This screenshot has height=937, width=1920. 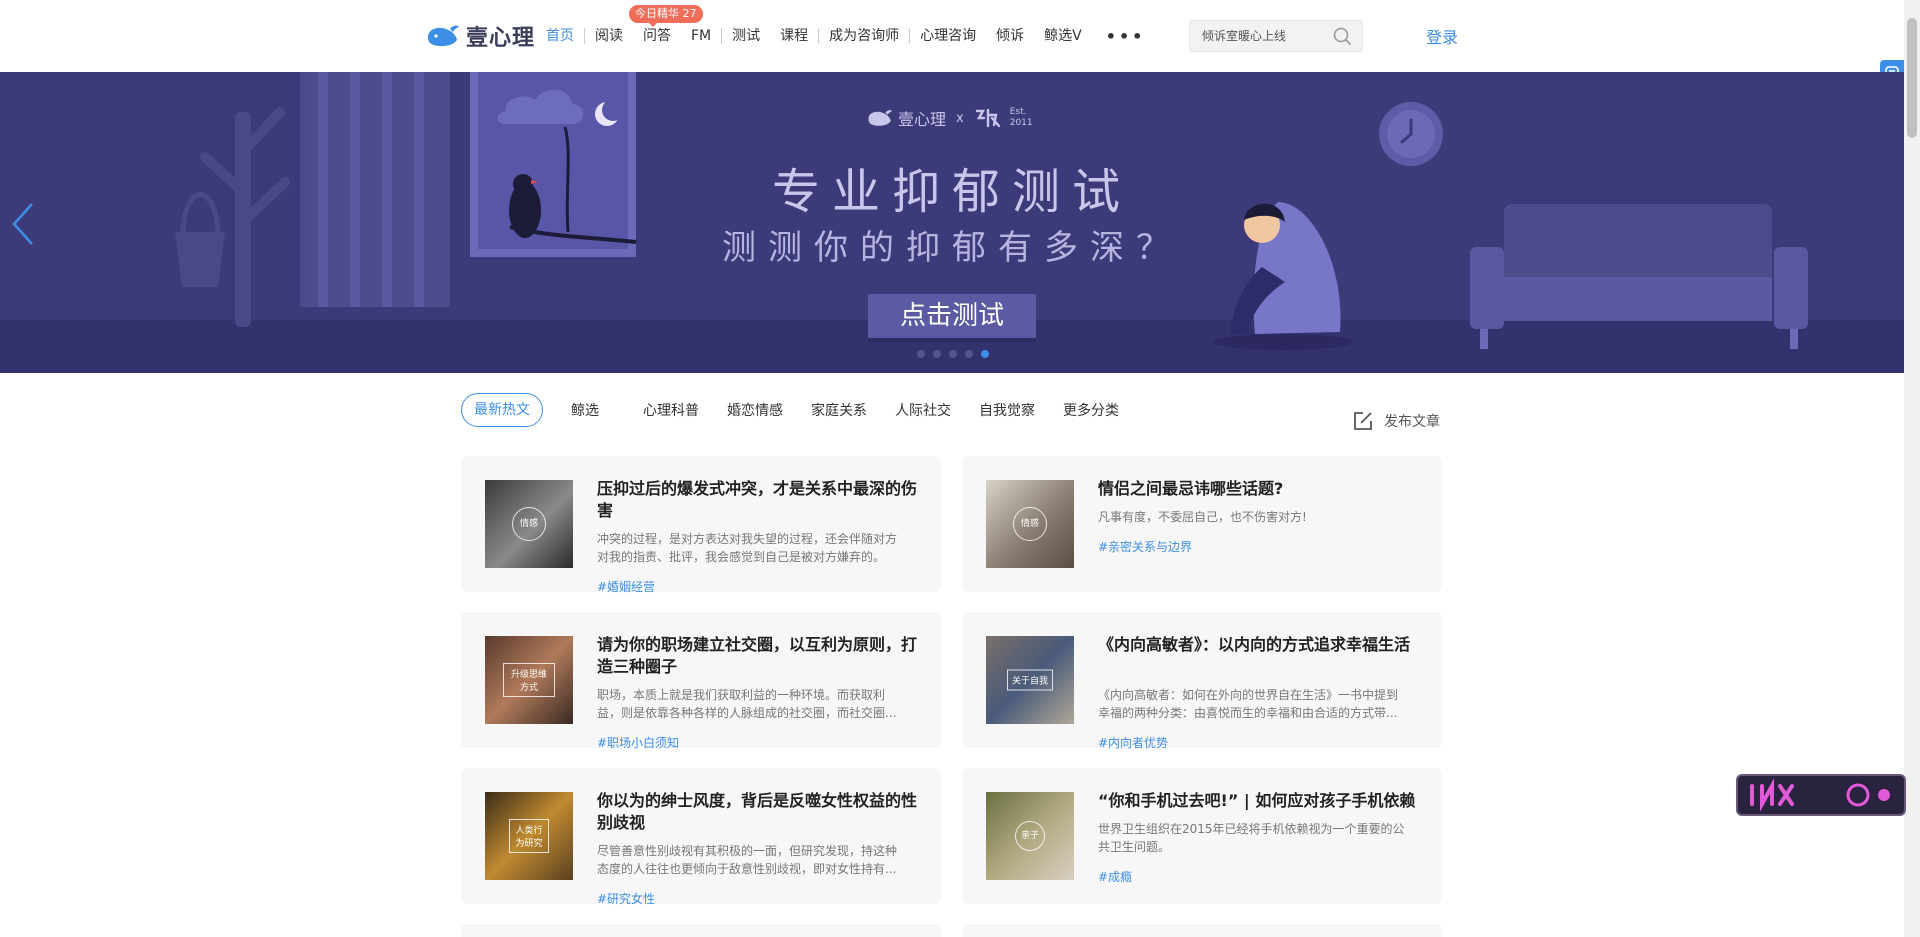 I want to click on tab-social: 人际社交, so click(x=923, y=410).